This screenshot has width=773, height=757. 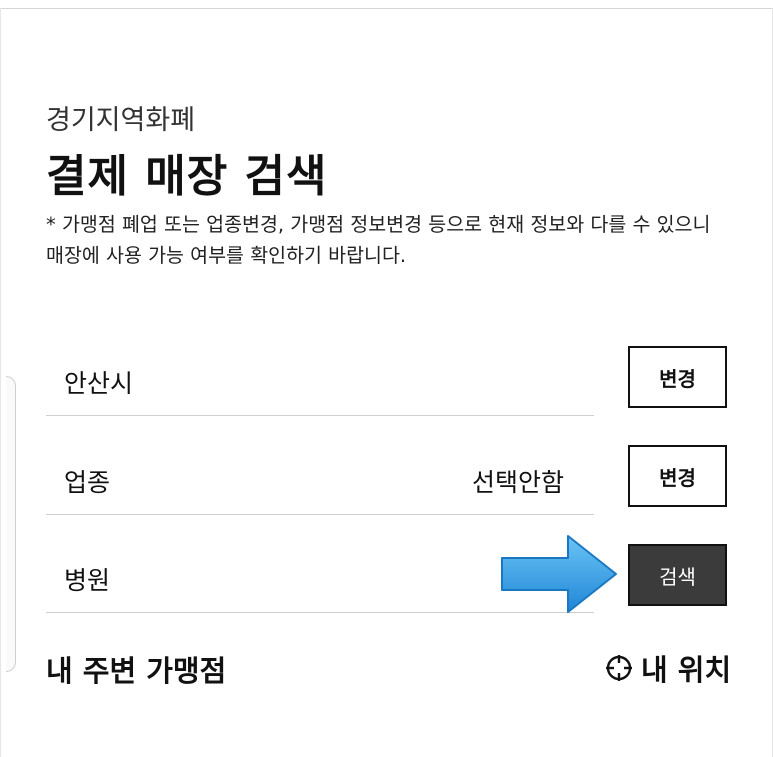 I want to click on page-title: 결제 매장 검색, so click(x=187, y=176).